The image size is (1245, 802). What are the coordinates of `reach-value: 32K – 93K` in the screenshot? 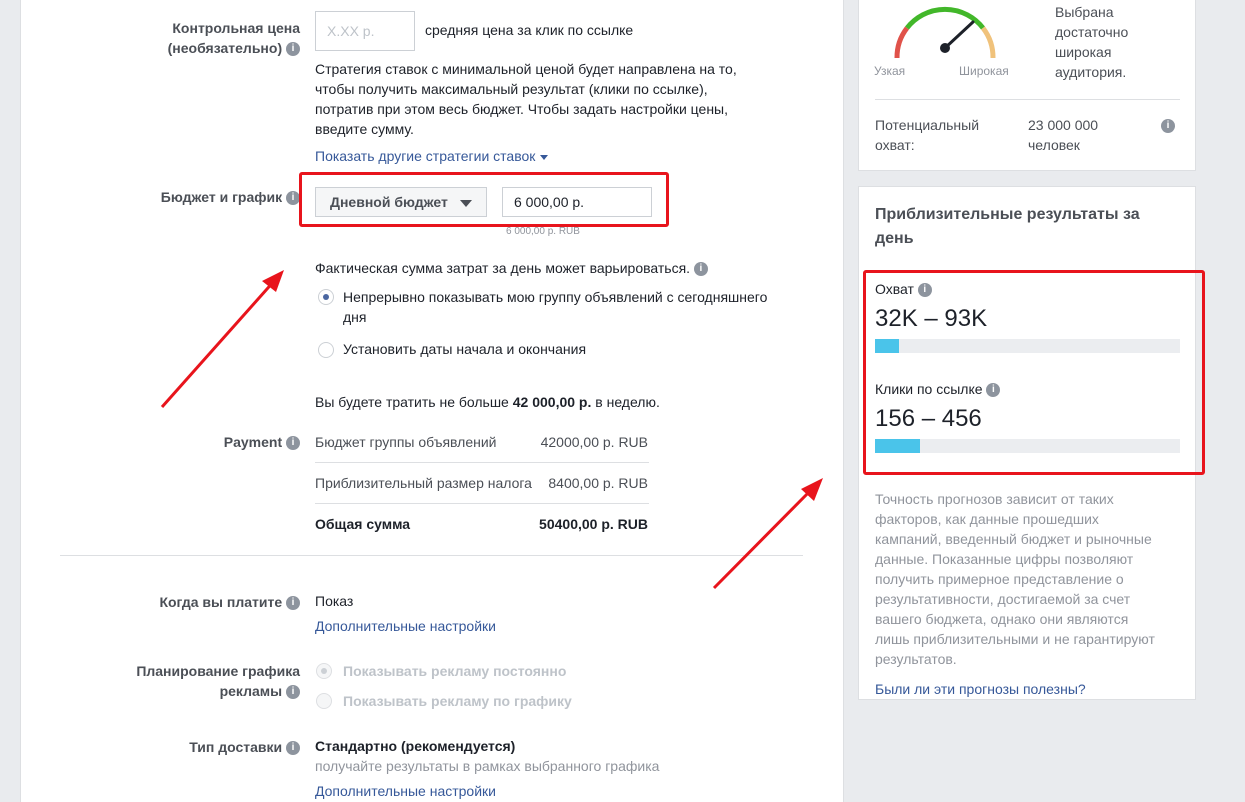 It's located at (931, 318).